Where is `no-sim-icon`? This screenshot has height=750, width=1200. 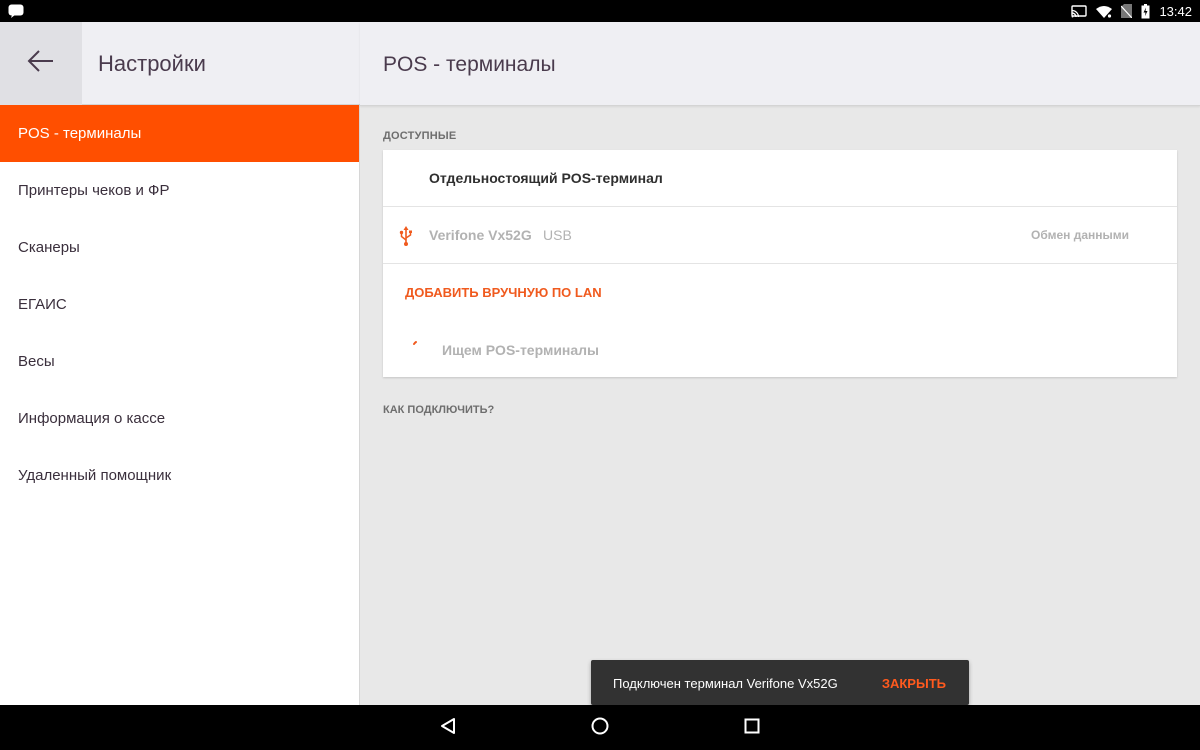
no-sim-icon is located at coordinates (1127, 11).